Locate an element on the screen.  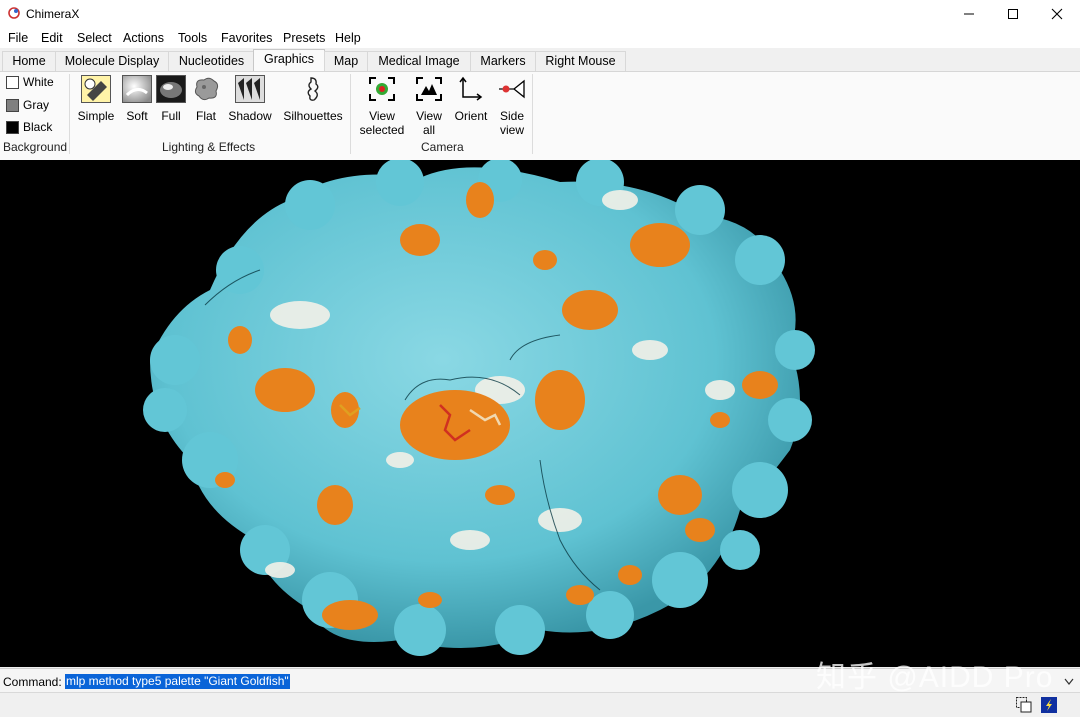
tab-molecule-display: Molecule Display is located at coordinates (112, 61).